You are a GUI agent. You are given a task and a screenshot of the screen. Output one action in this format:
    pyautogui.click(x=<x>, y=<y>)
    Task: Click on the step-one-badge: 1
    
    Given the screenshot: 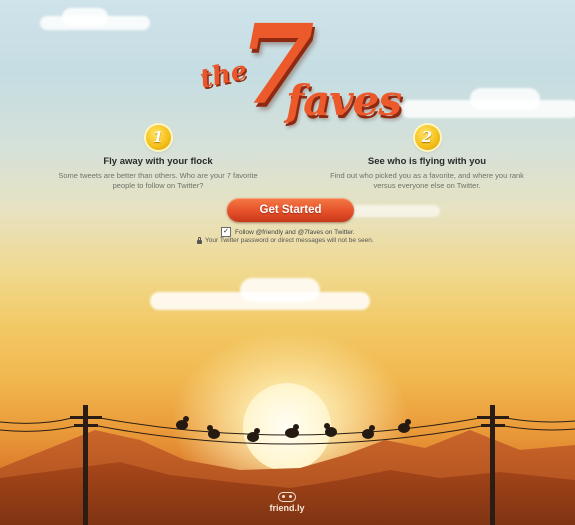 What is the action you would take?
    pyautogui.click(x=158, y=137)
    